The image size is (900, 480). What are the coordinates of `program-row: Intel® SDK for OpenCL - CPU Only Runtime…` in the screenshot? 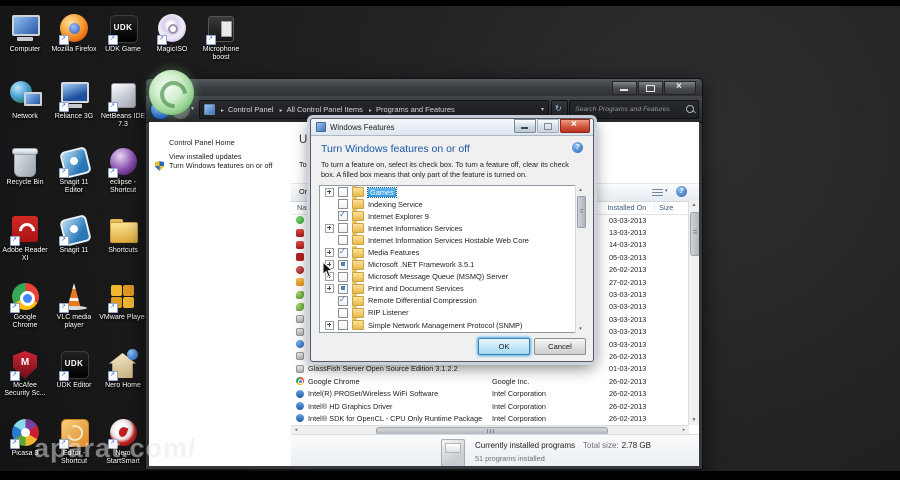 It's located at (490, 418).